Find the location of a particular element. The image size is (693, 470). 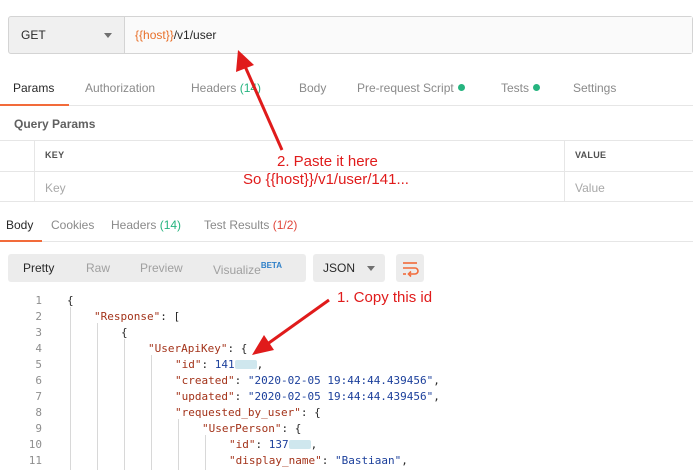

annotation-copy: 1. Copy this id is located at coordinates (385, 297).